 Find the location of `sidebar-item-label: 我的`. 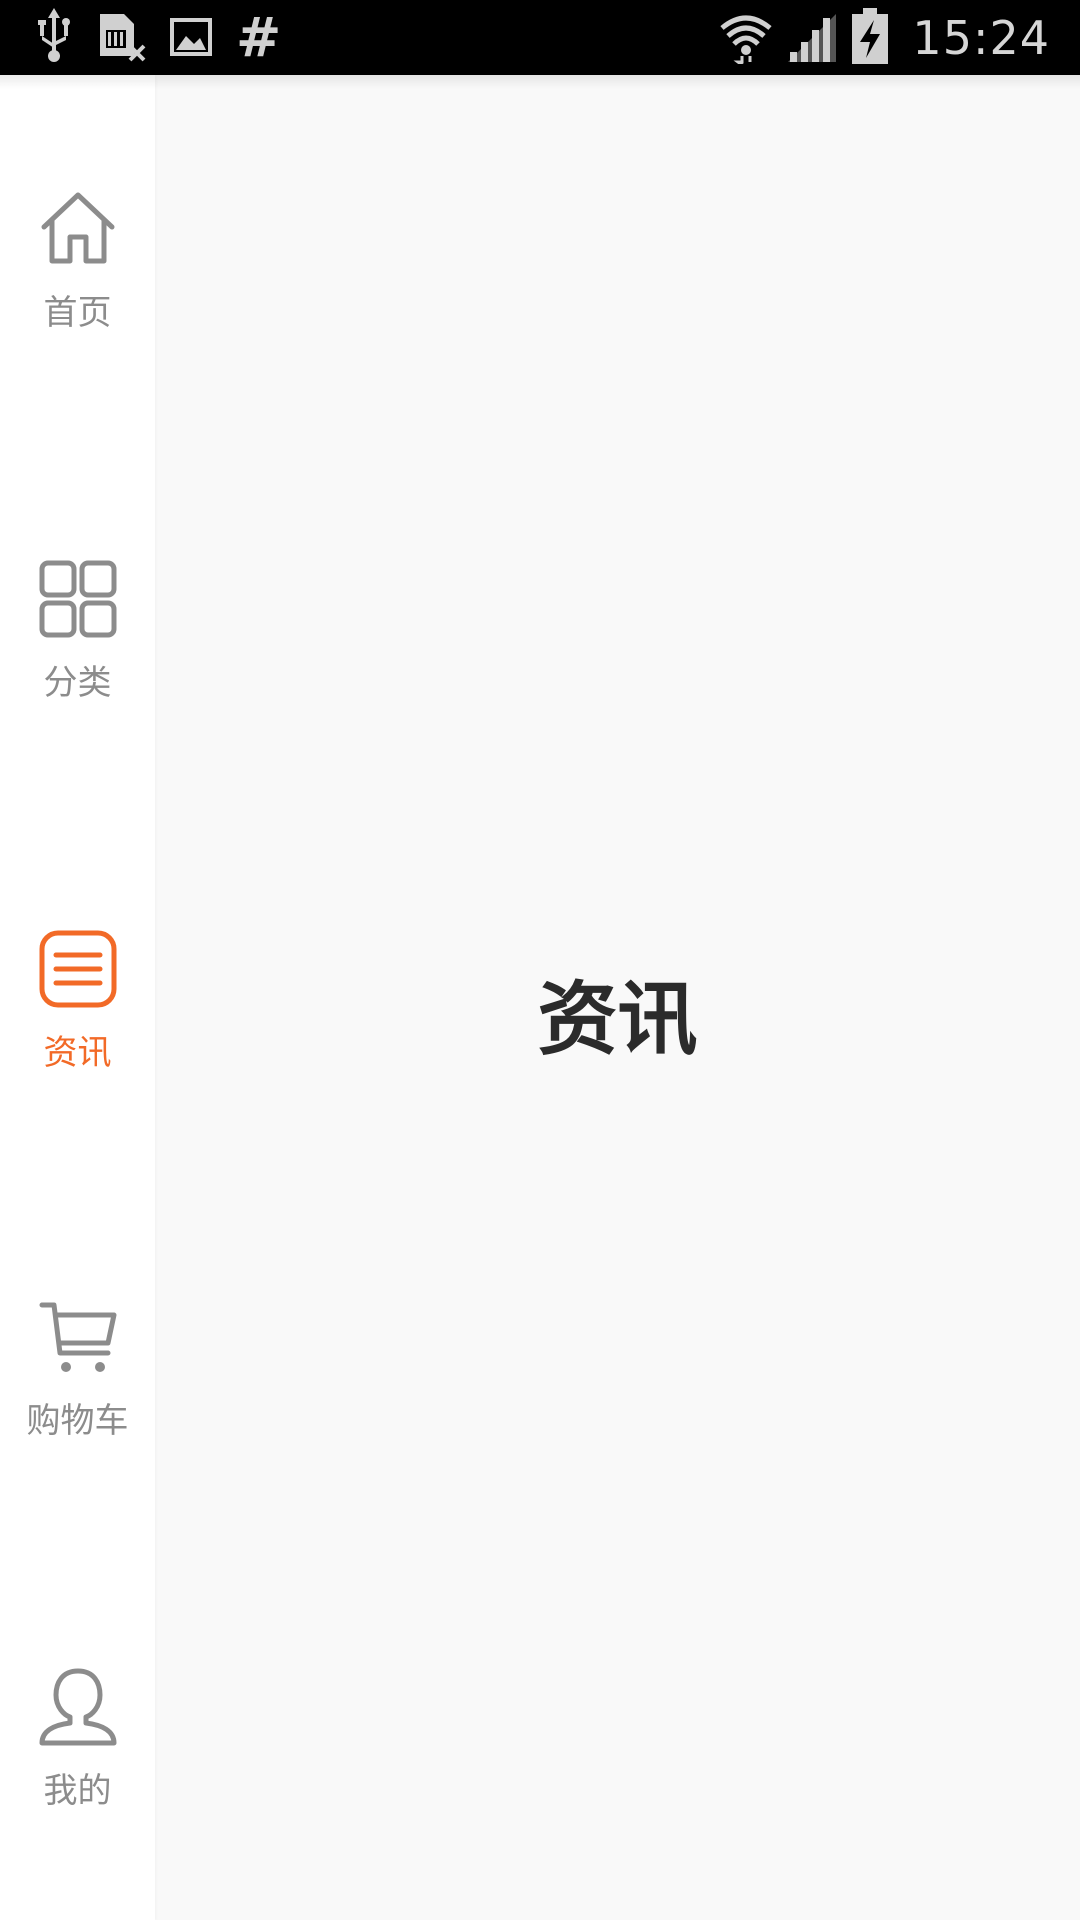

sidebar-item-label: 我的 is located at coordinates (77, 1791).